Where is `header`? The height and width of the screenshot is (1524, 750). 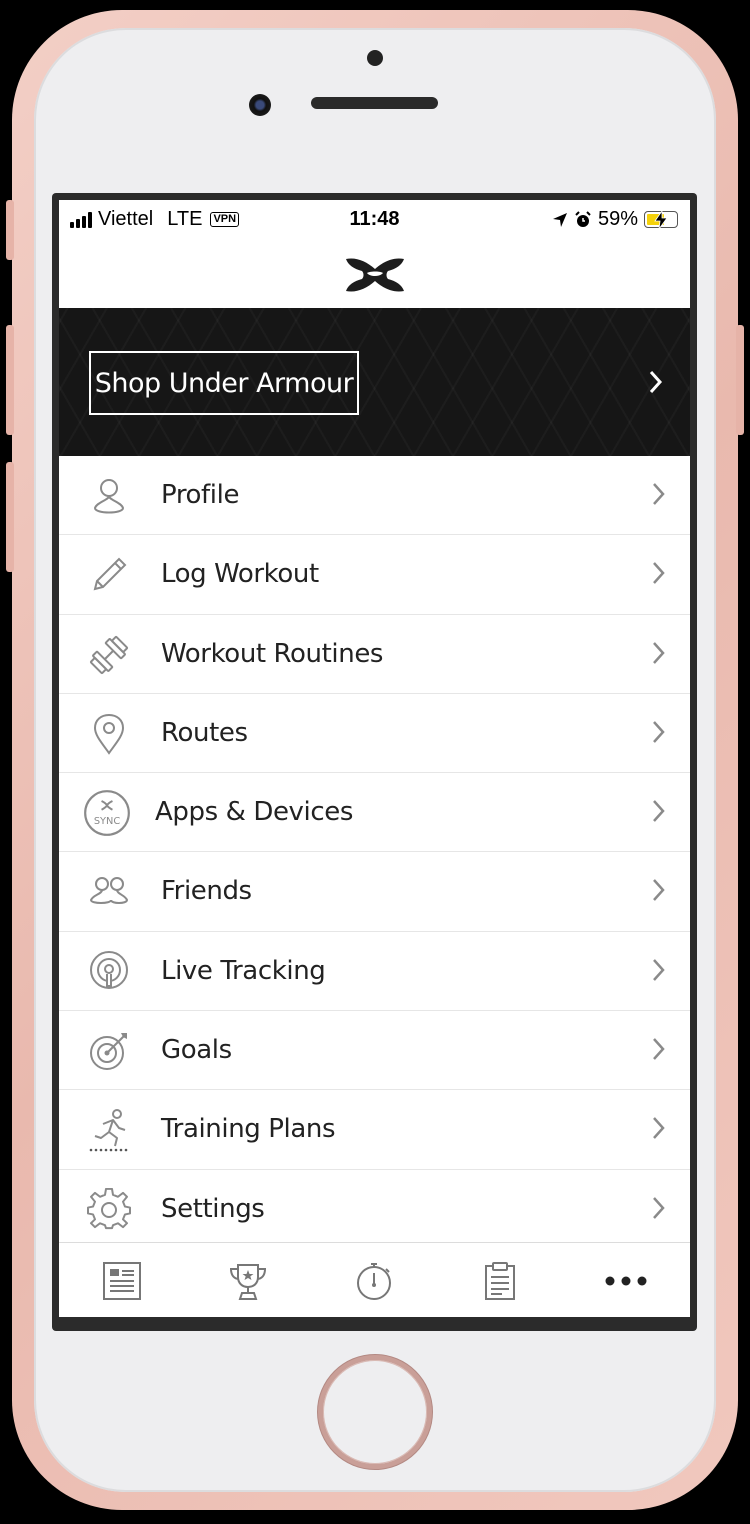
header is located at coordinates (374, 275).